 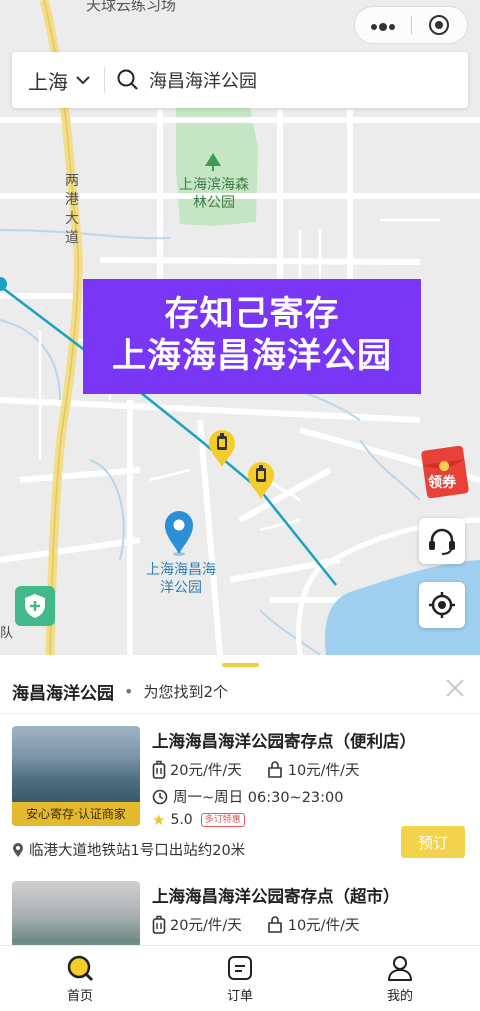 I want to click on tab-profile: 我的, so click(x=400, y=978).